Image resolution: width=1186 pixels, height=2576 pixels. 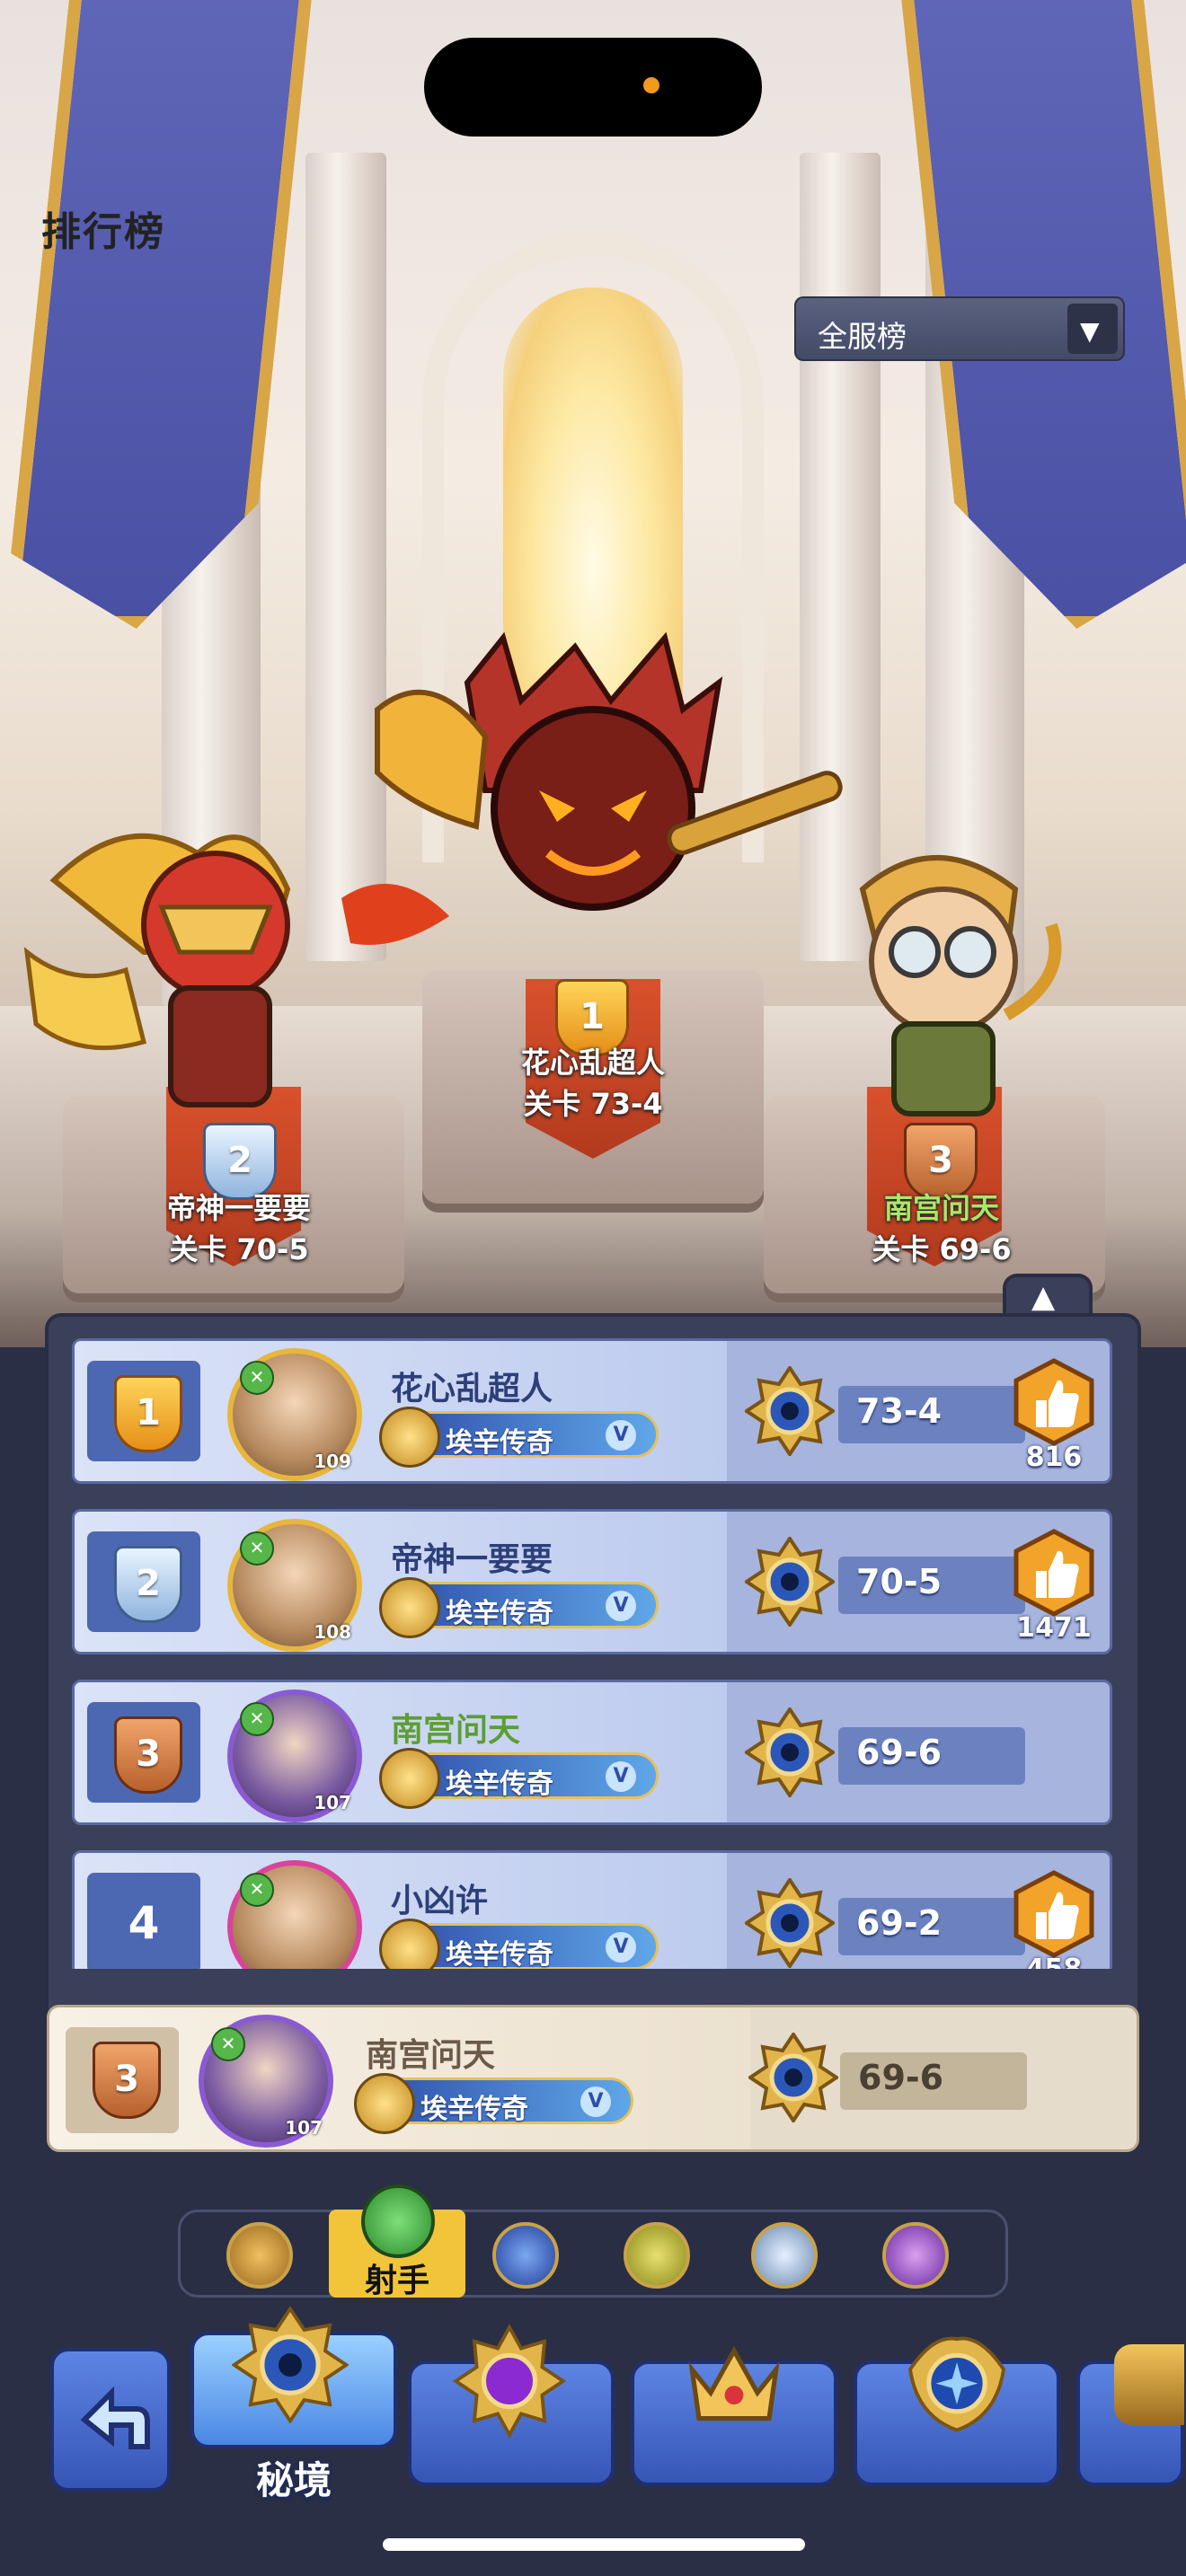 I want to click on leaderboard-row: 1 ✕ 109 花心乱超人 埃辛传奇 V 73-4 816, so click(x=592, y=1411).